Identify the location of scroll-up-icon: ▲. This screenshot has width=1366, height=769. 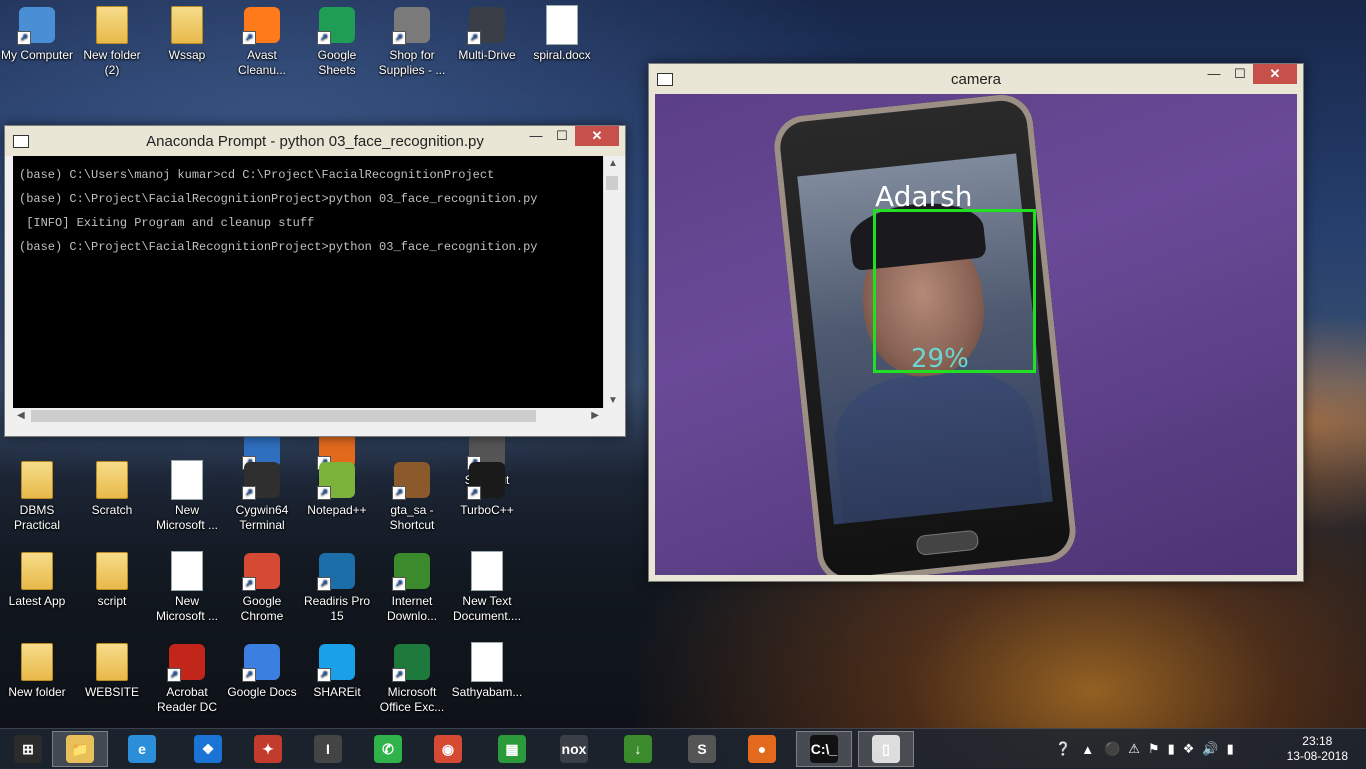
(613, 163).